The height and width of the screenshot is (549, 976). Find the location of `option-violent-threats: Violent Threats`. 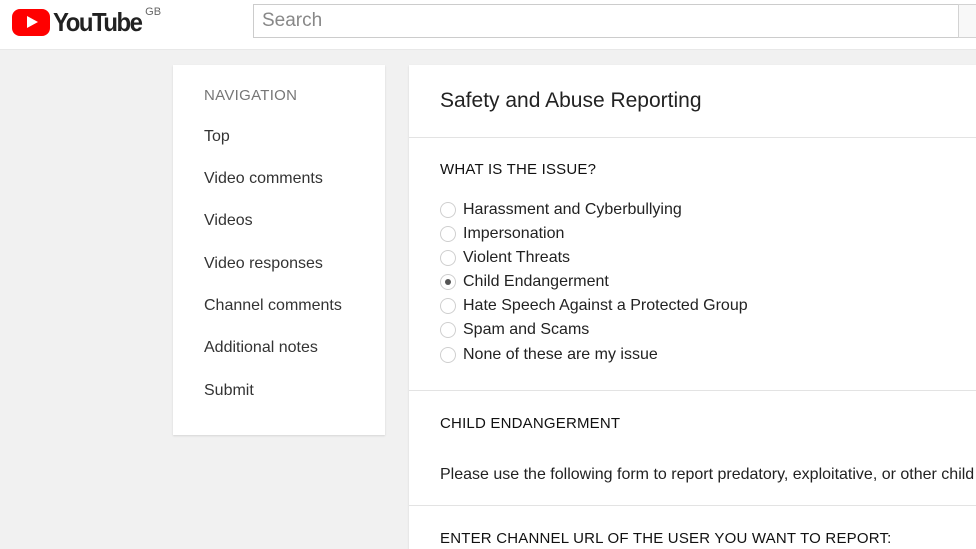

option-violent-threats: Violent Threats is located at coordinates (505, 258).